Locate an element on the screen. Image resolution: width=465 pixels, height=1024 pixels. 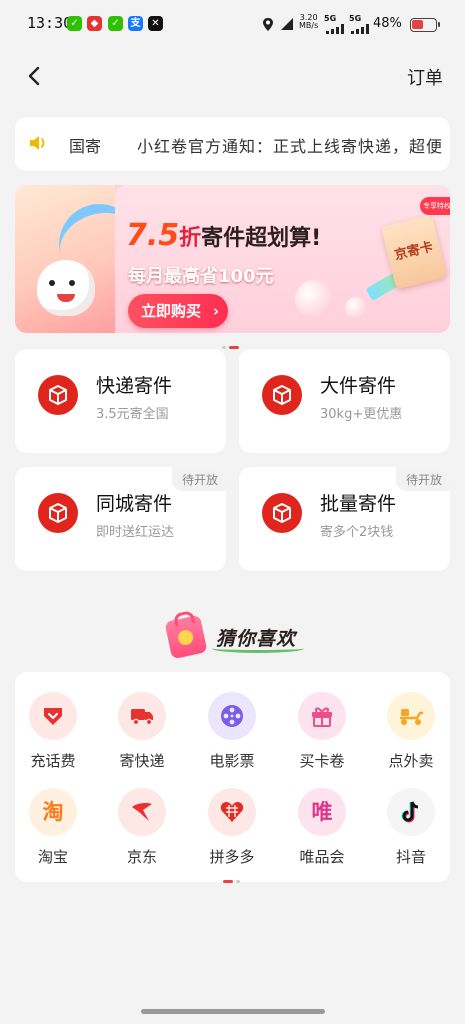
net-speed: 3.20 MB/s is located at coordinates (308, 22).